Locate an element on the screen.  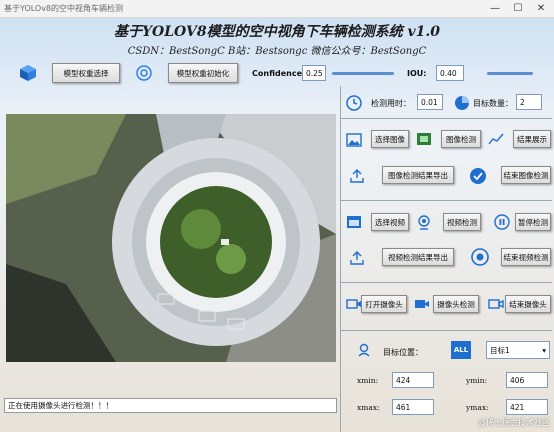
export-image-result-button: 图像检测结果导出 is located at coordinates (418, 175).